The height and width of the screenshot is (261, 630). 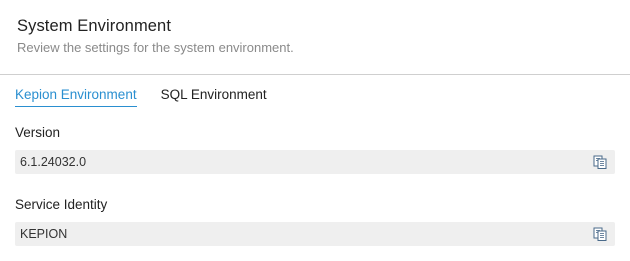 What do you see at coordinates (315, 74) in the screenshot?
I see `header-divider` at bounding box center [315, 74].